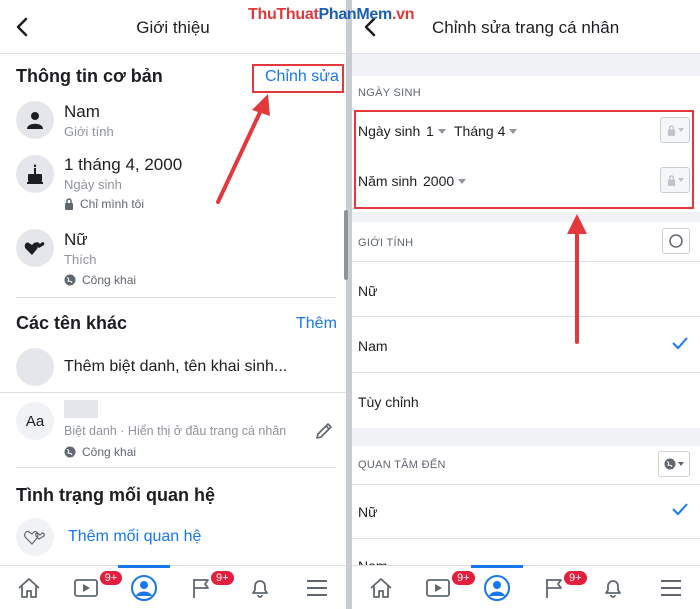 Image resolution: width=700 pixels, height=609 pixels. Describe the element at coordinates (402, 465) in the screenshot. I see `interest-caption: QUAN TÂM ĐẾN` at that location.